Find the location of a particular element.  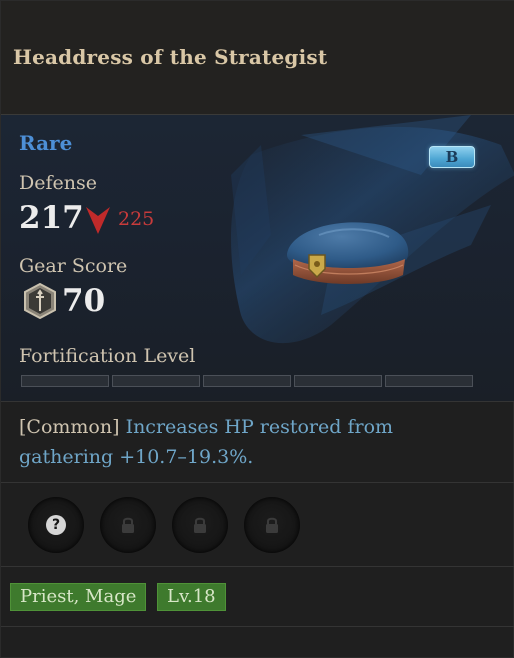

item-rarity: Rare is located at coordinates (46, 143).